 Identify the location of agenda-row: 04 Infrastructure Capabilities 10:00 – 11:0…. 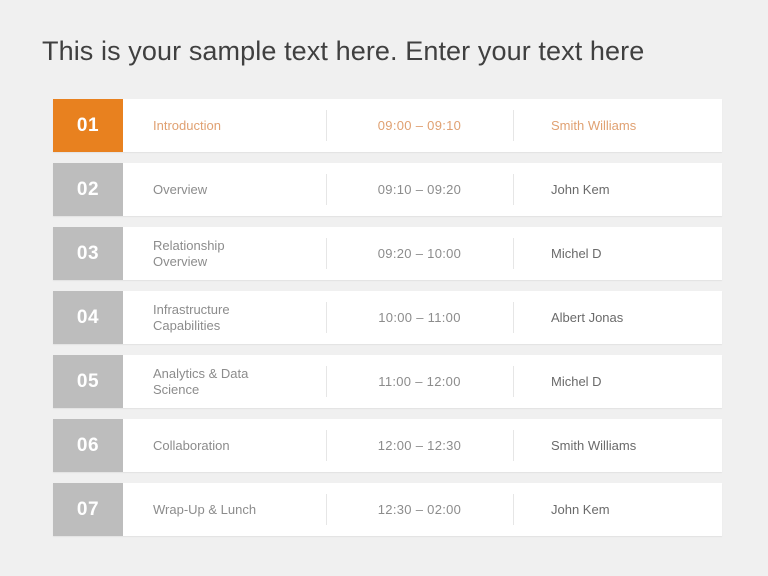
(387, 317).